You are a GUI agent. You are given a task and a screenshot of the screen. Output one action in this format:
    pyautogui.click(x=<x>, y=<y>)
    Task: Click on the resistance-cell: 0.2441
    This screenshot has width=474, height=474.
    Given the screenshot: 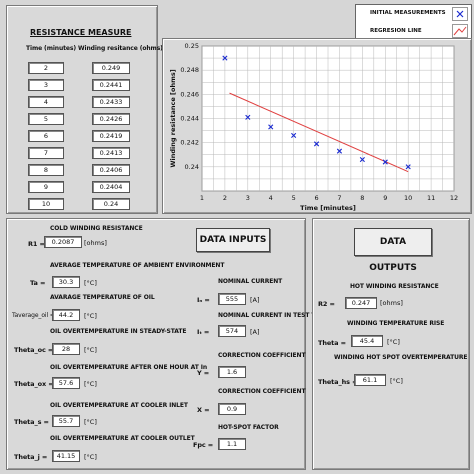 What is the action you would take?
    pyautogui.click(x=111, y=85)
    